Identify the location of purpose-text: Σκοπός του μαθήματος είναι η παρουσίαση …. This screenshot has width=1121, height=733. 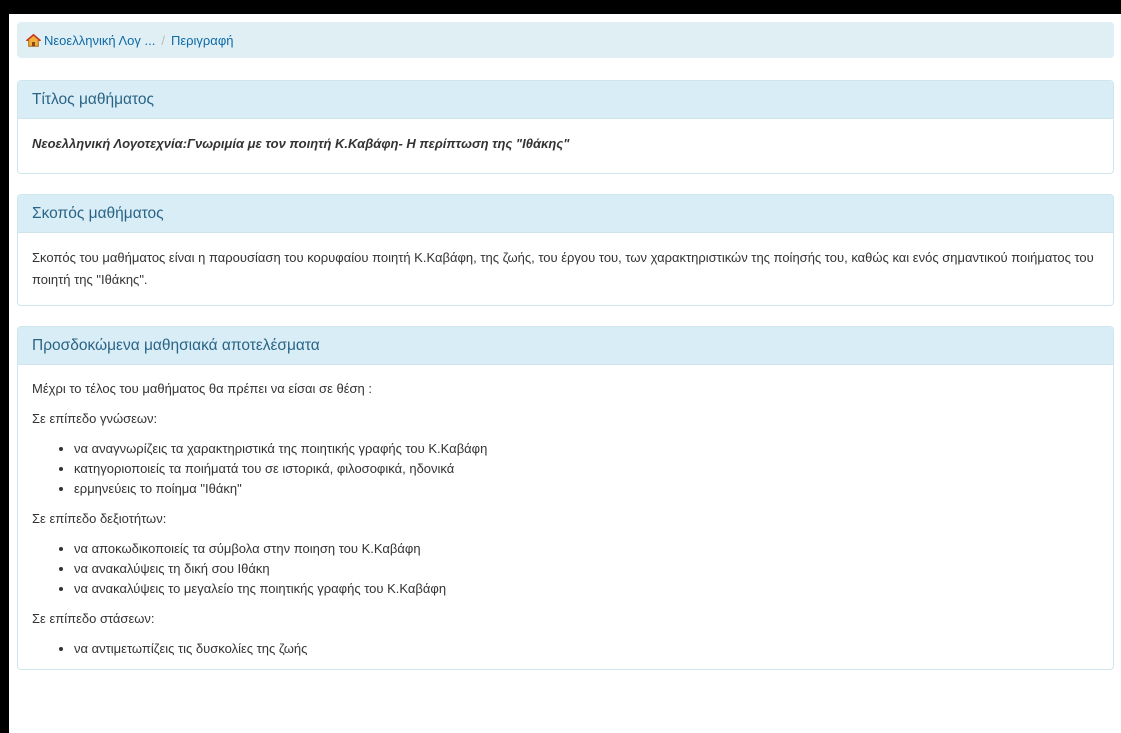
(563, 268).